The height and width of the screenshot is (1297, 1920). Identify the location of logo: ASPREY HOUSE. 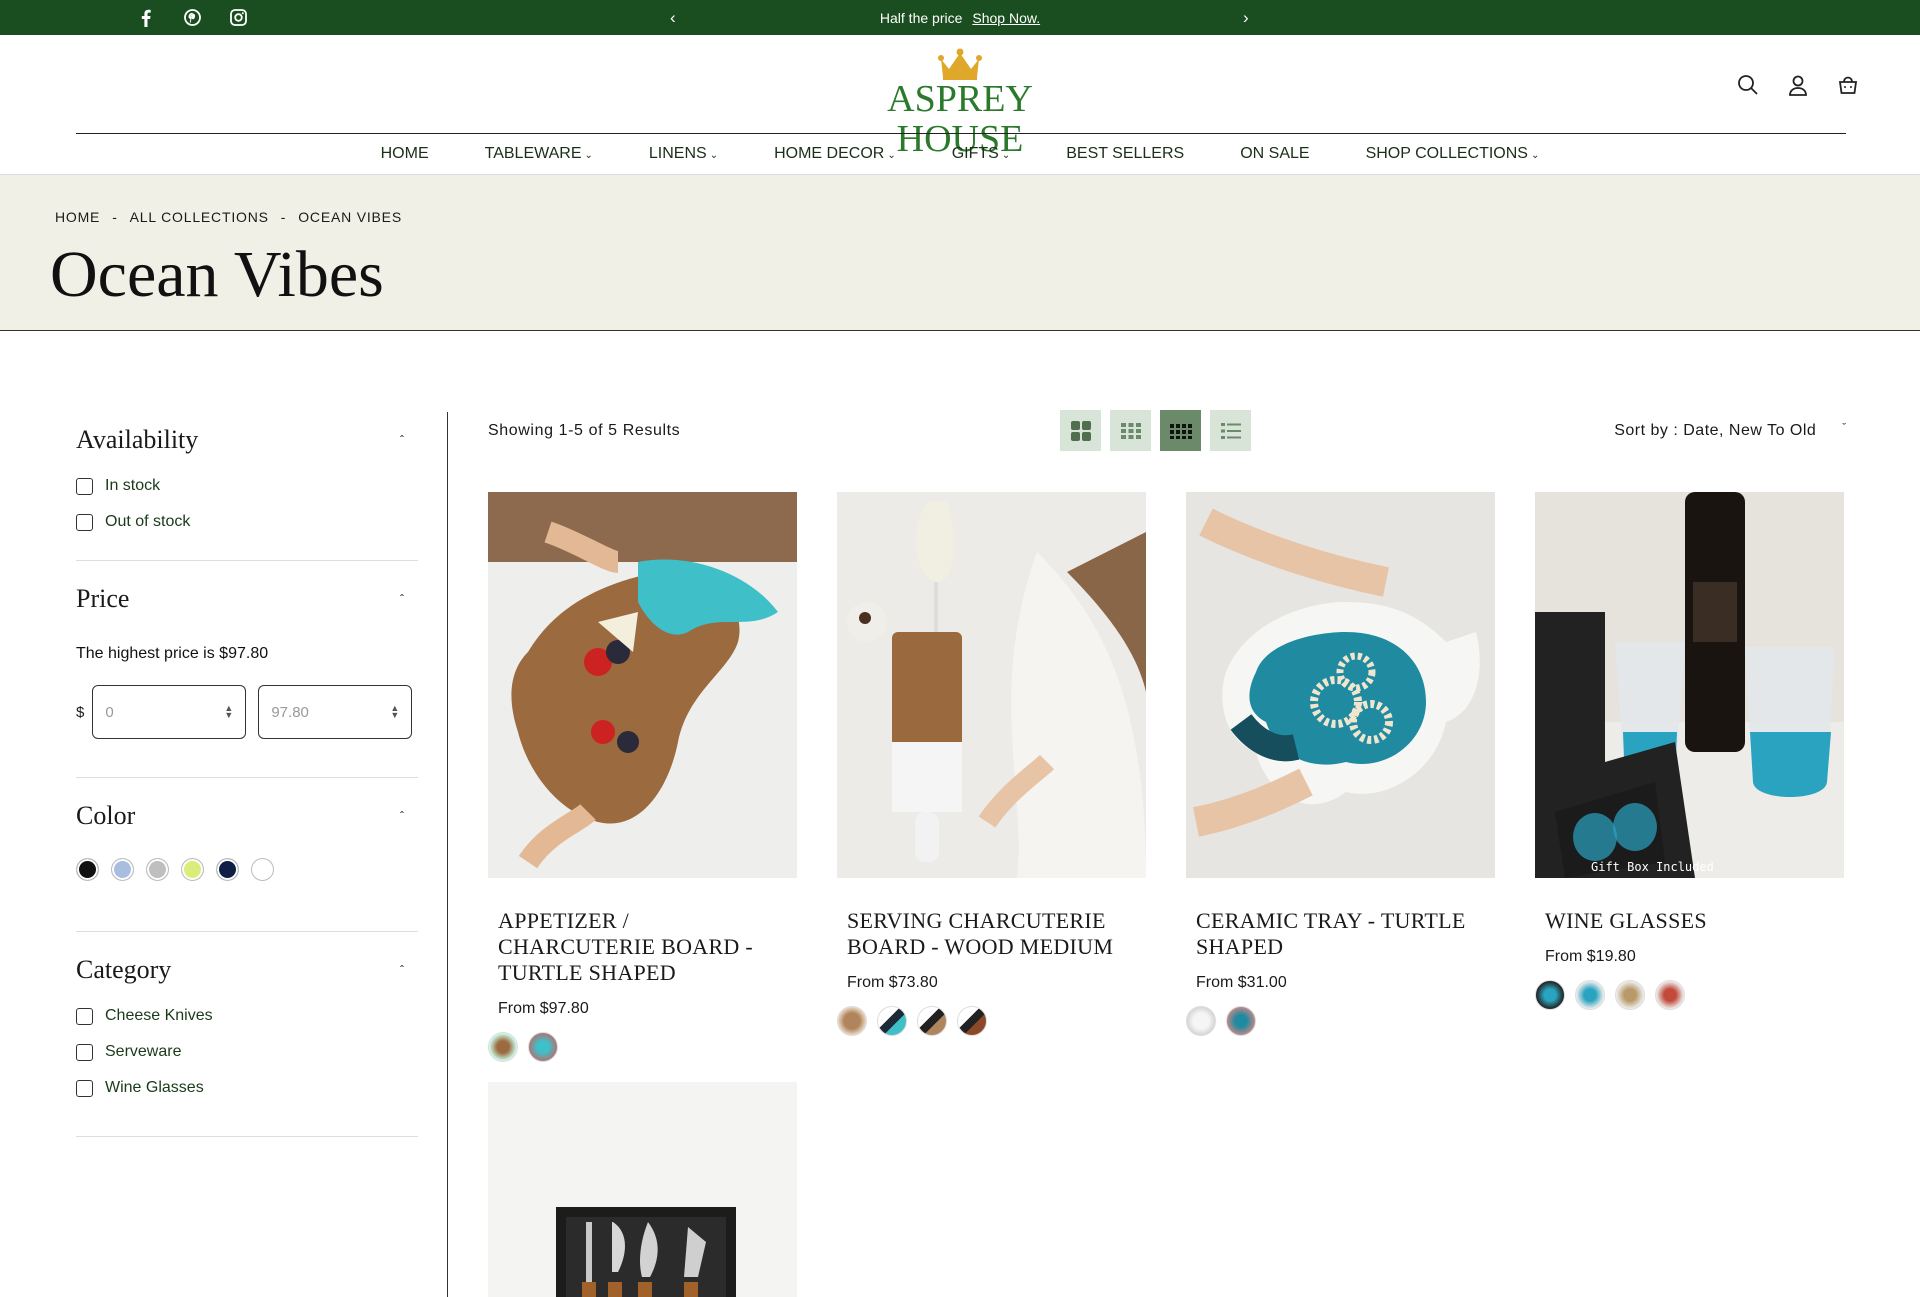
(960, 103).